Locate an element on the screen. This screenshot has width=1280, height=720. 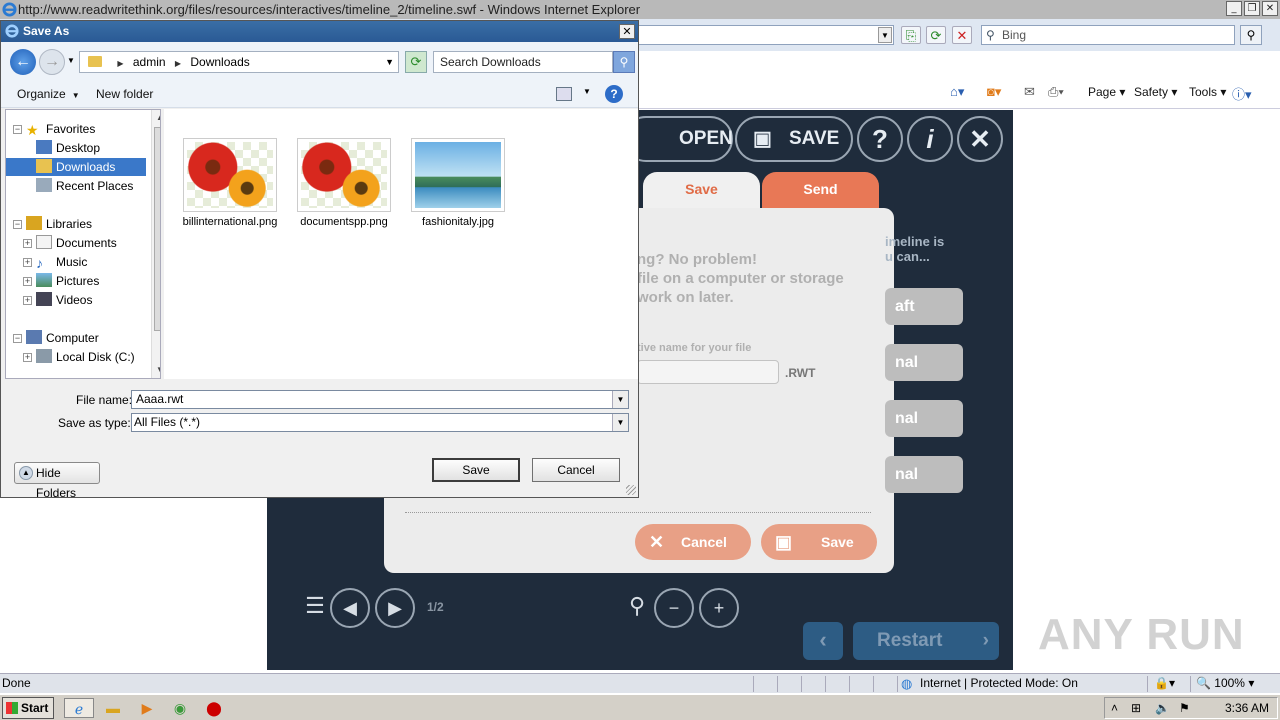
address-bar: ▼ is located at coordinates (766, 35).